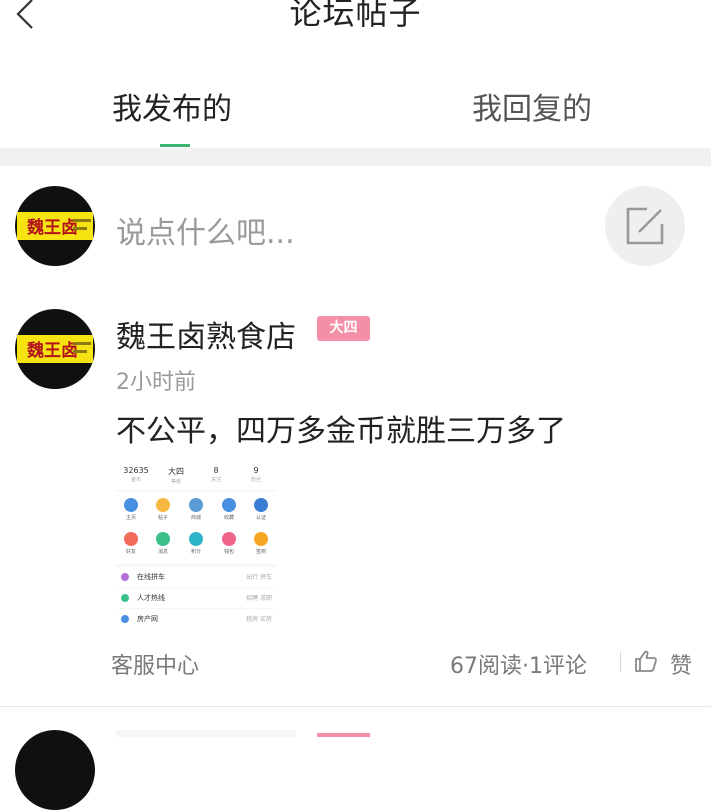 The image size is (711, 810). I want to click on comment-count: 1评论, so click(558, 666).